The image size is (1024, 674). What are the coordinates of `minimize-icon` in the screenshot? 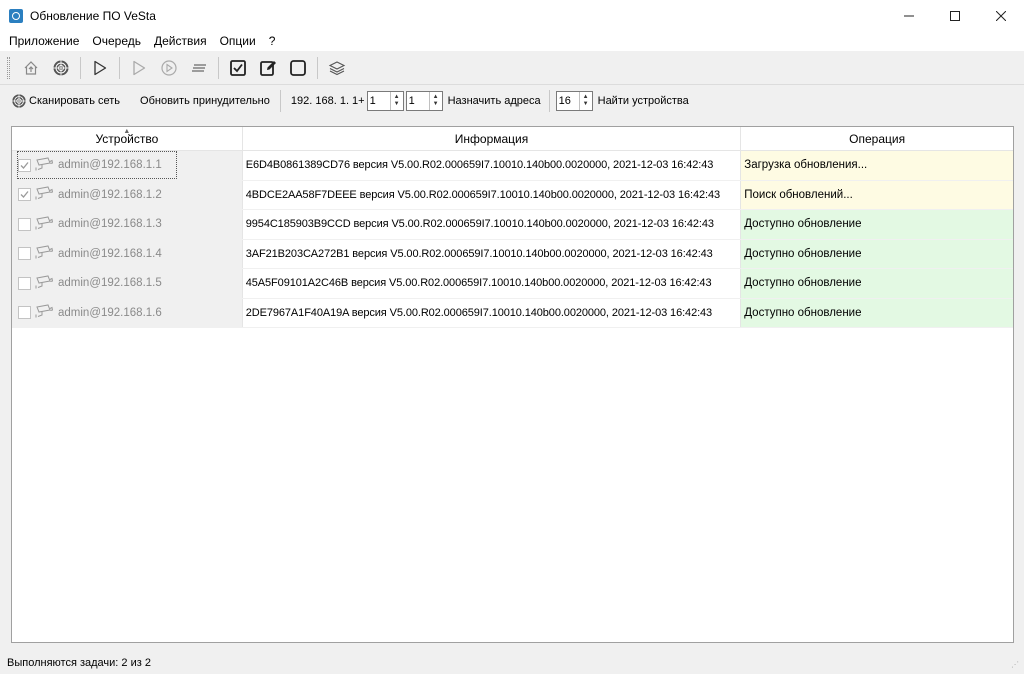 It's located at (909, 15).